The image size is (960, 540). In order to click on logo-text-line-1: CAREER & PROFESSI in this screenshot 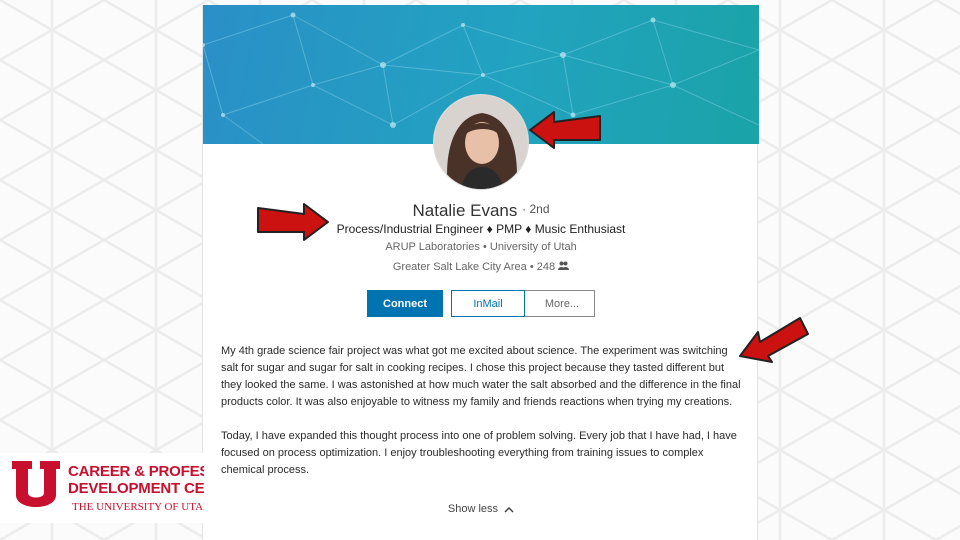, I will do `click(136, 471)`.